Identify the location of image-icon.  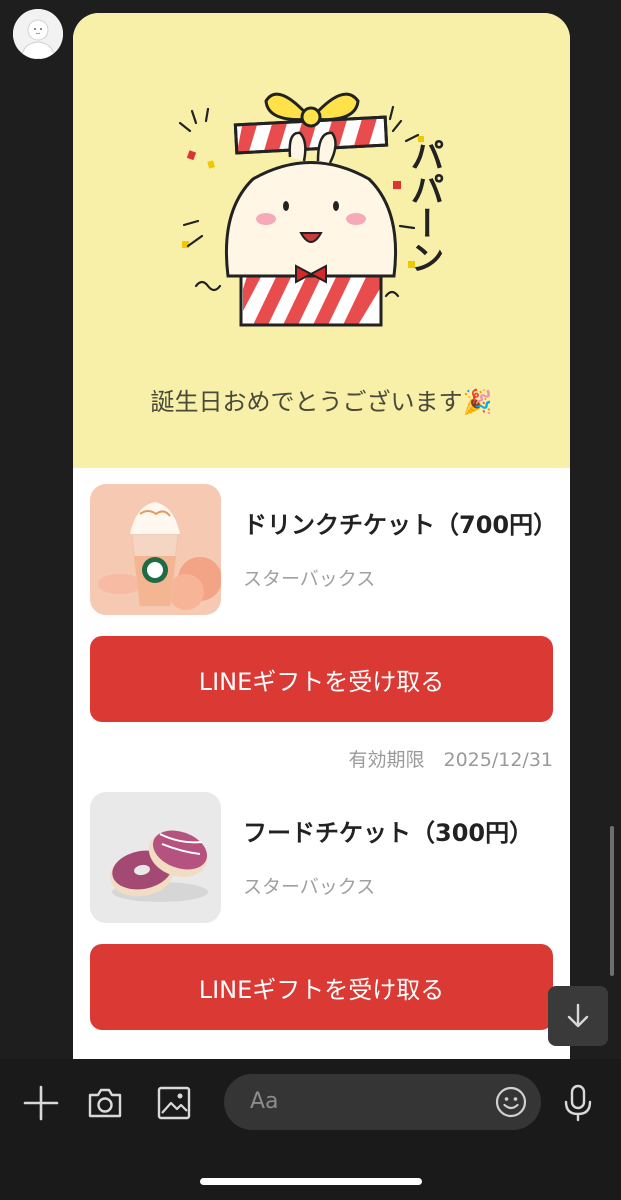
(174, 1103).